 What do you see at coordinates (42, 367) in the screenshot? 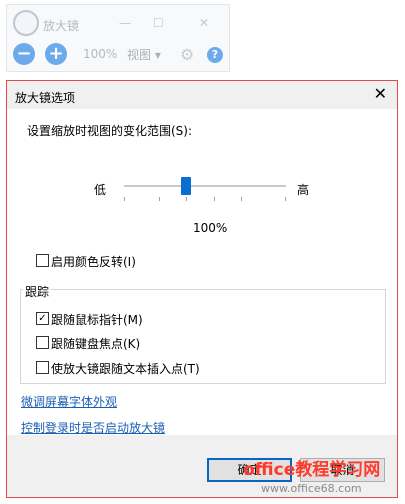
I see `follow-text-checkbox` at bounding box center [42, 367].